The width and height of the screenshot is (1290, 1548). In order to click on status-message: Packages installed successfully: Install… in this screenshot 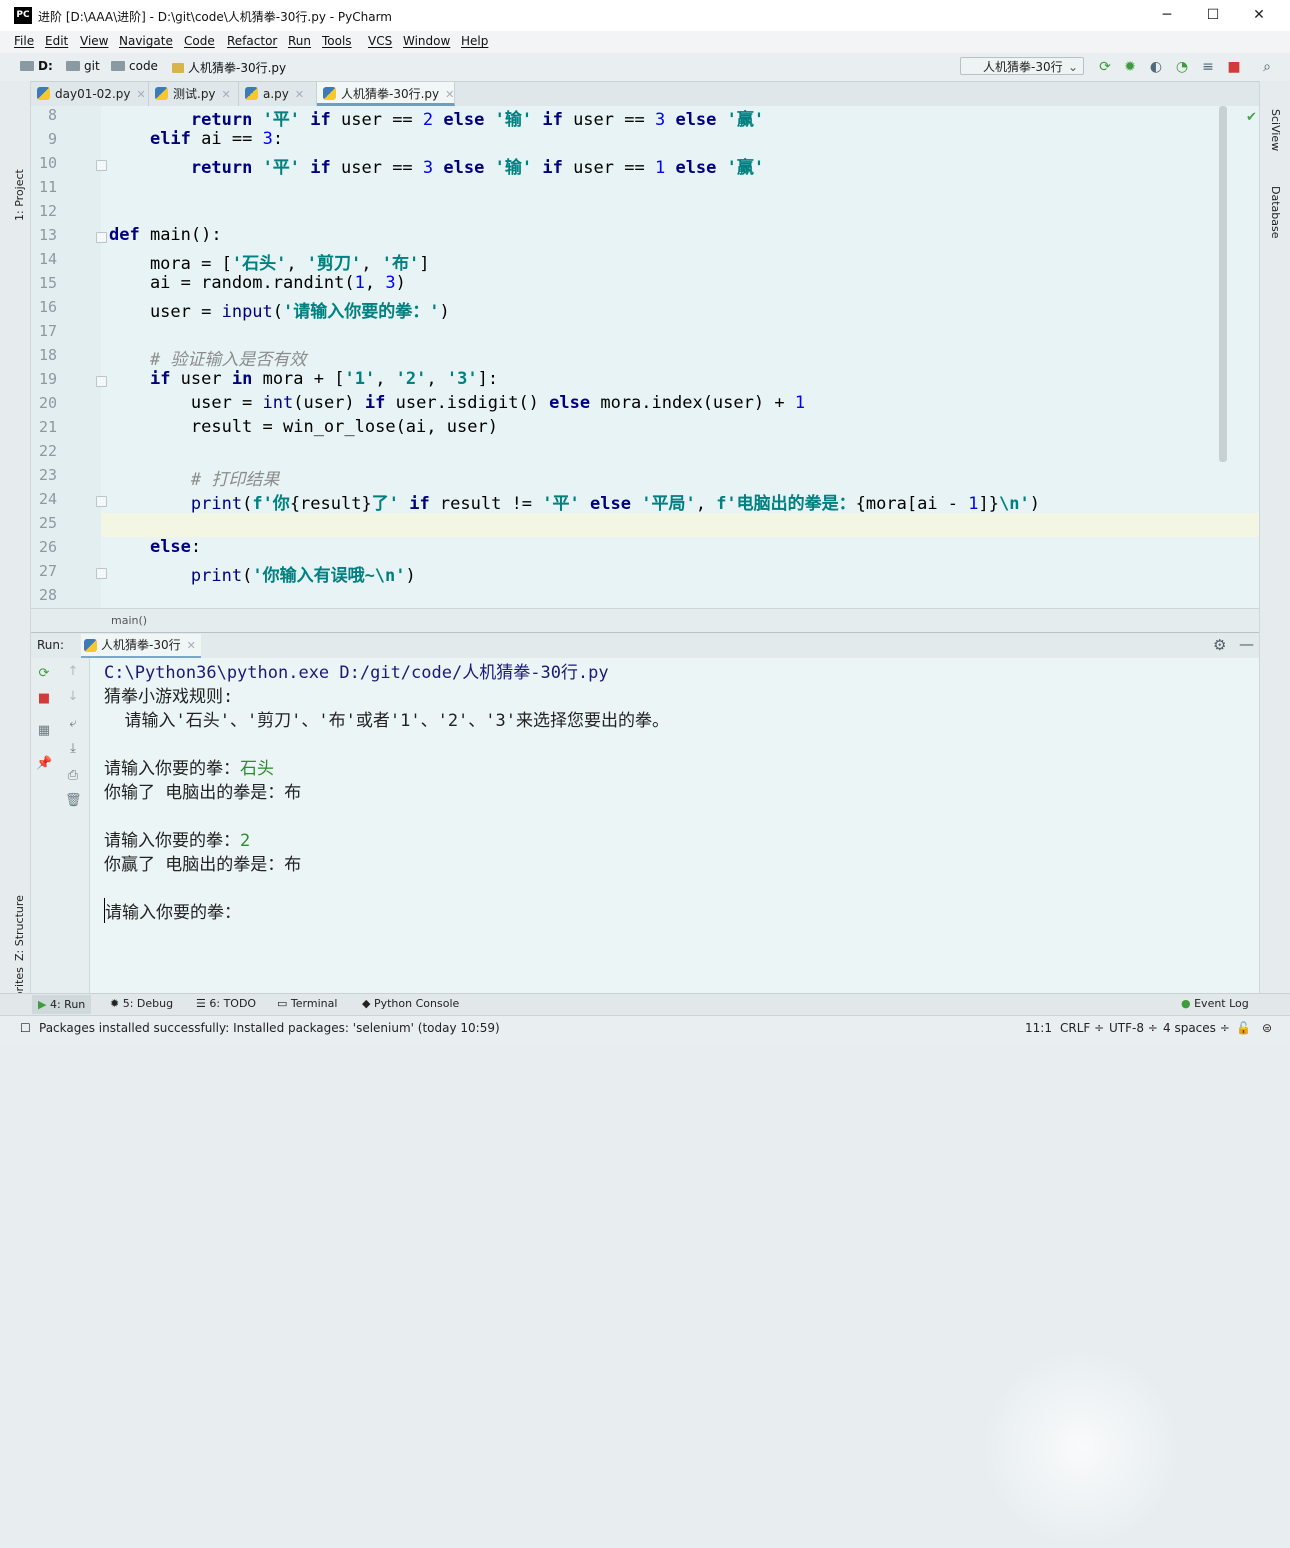, I will do `click(269, 1028)`.